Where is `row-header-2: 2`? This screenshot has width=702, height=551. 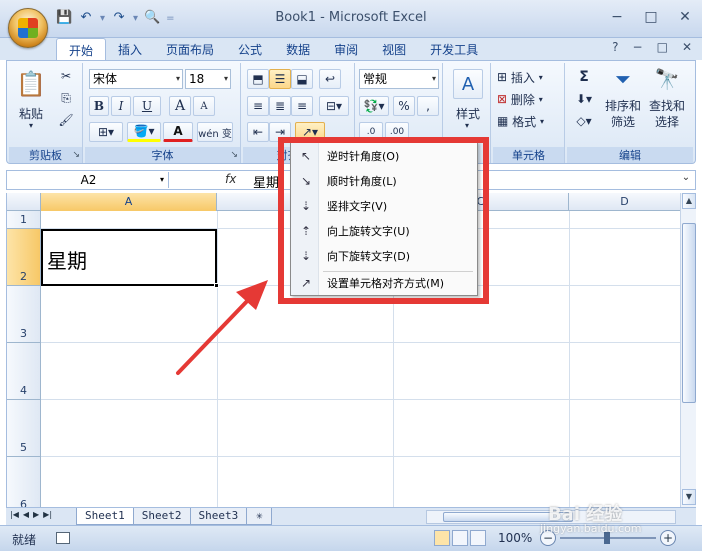
row-header-2: 2 is located at coordinates (24, 257).